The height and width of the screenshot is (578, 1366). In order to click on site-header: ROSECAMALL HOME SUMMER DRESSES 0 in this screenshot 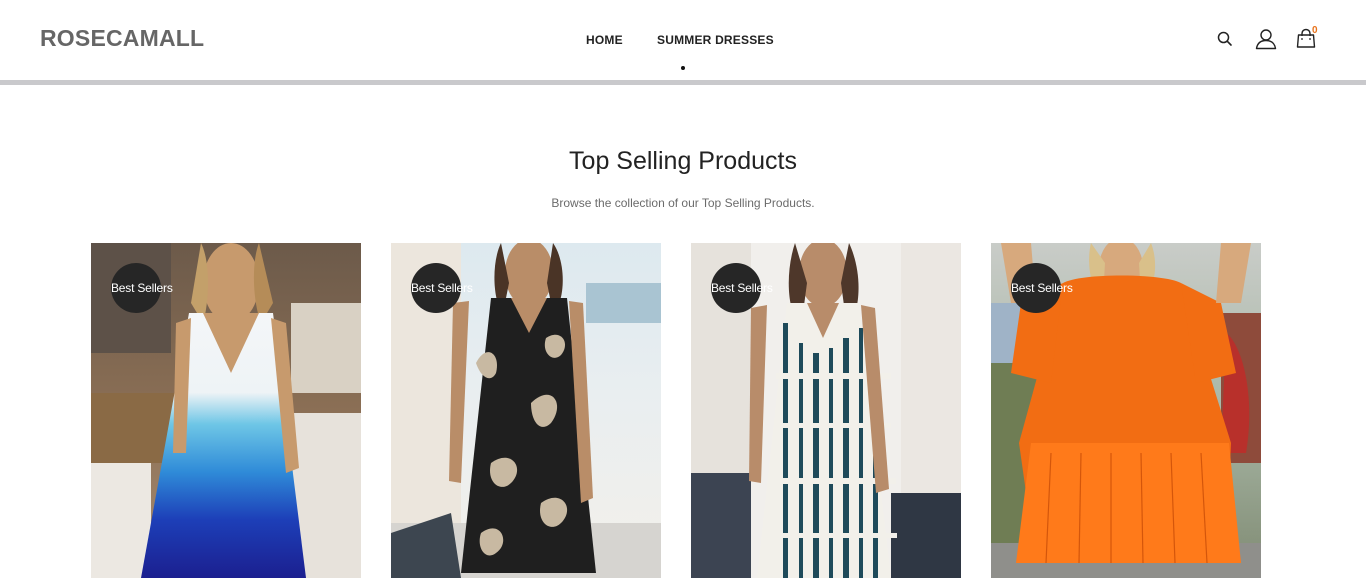, I will do `click(683, 40)`.